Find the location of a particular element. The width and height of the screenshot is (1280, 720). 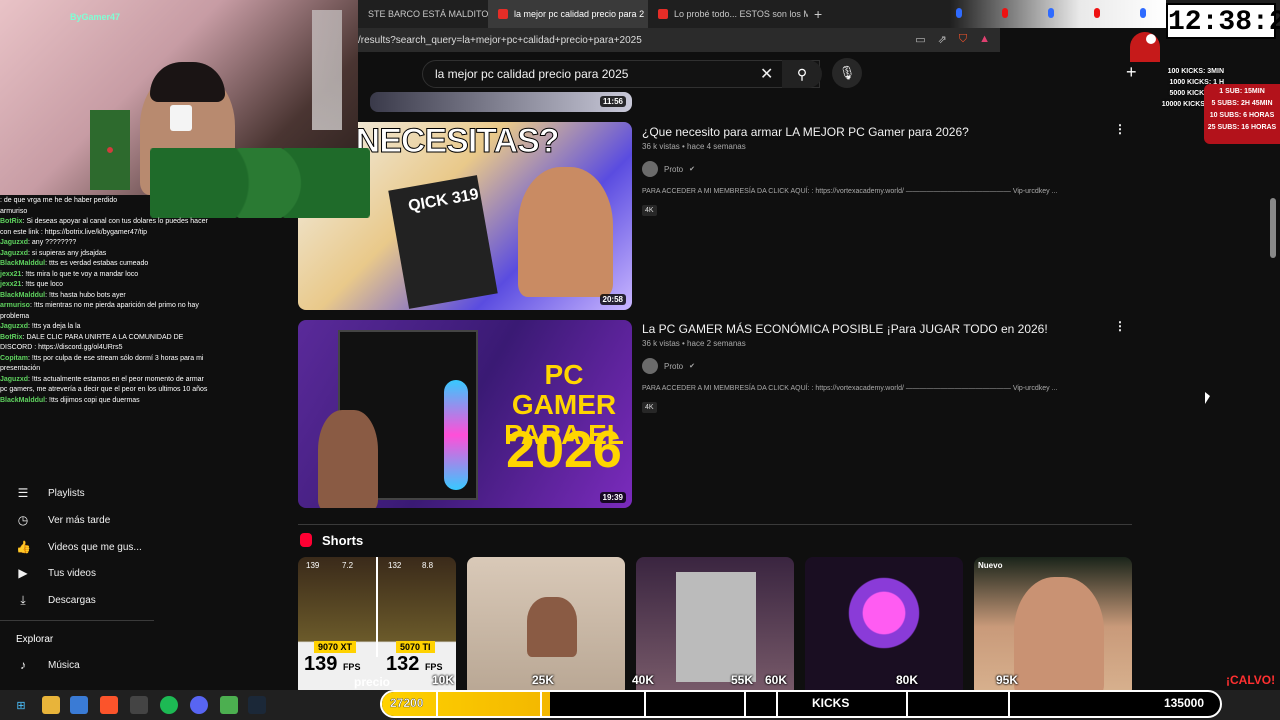

tab-3-label: Lo probé todo... ESTOS son los MEJO is located at coordinates (741, 14).